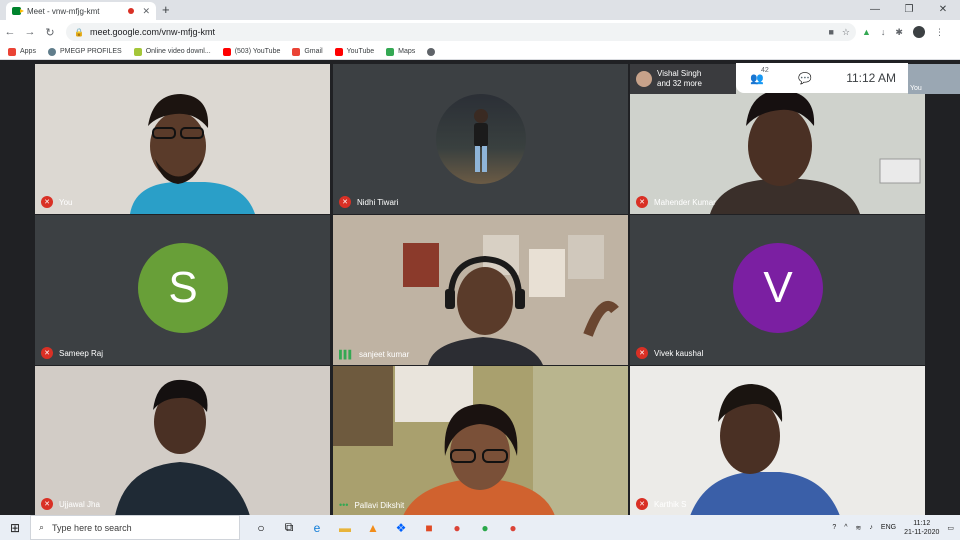 This screenshot has height=540, width=960. Describe the element at coordinates (429, 528) in the screenshot. I see `app-icon: ■` at that location.